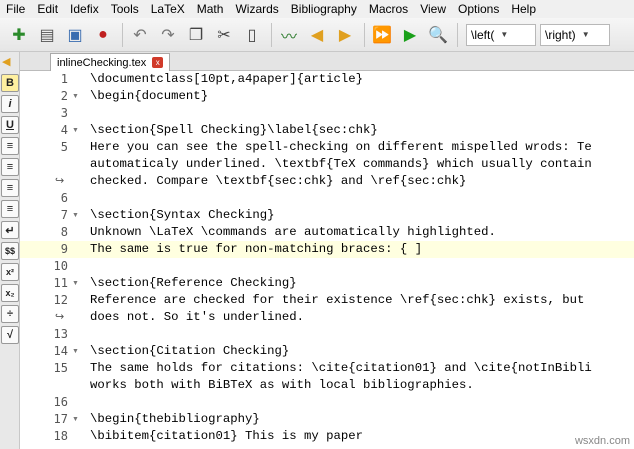  Describe the element at coordinates (410, 35) in the screenshot. I see `compile-icon: ▶` at that location.